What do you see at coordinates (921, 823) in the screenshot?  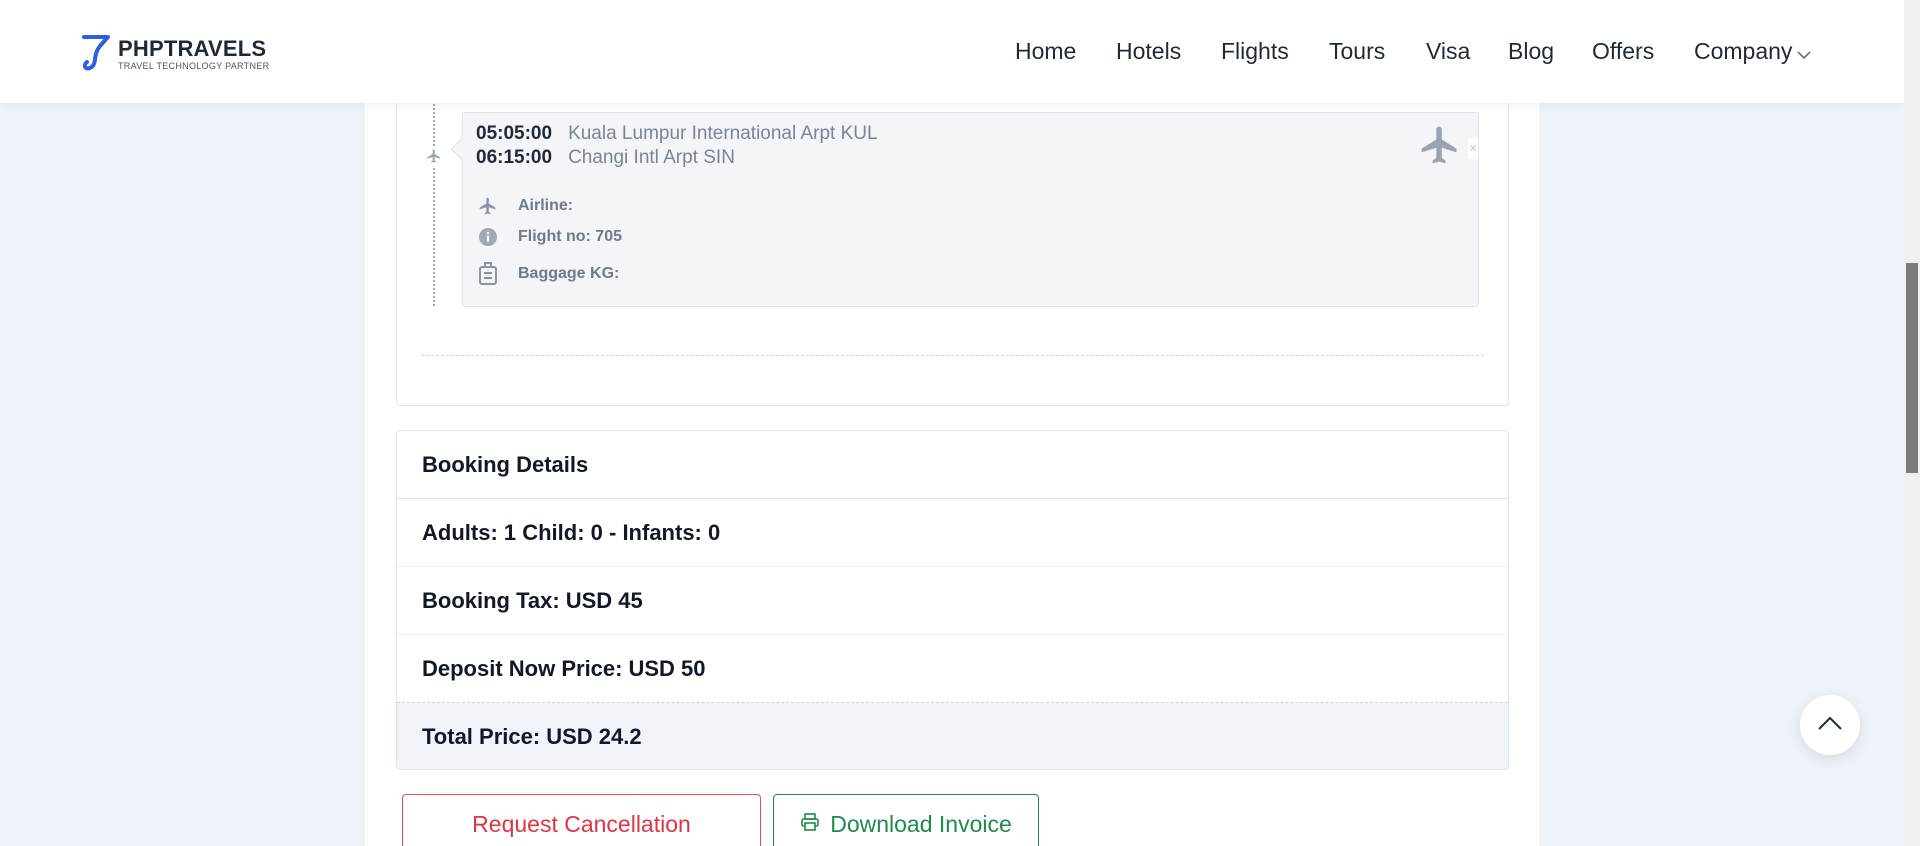 I see `download-invoice-label: Download Invoice` at bounding box center [921, 823].